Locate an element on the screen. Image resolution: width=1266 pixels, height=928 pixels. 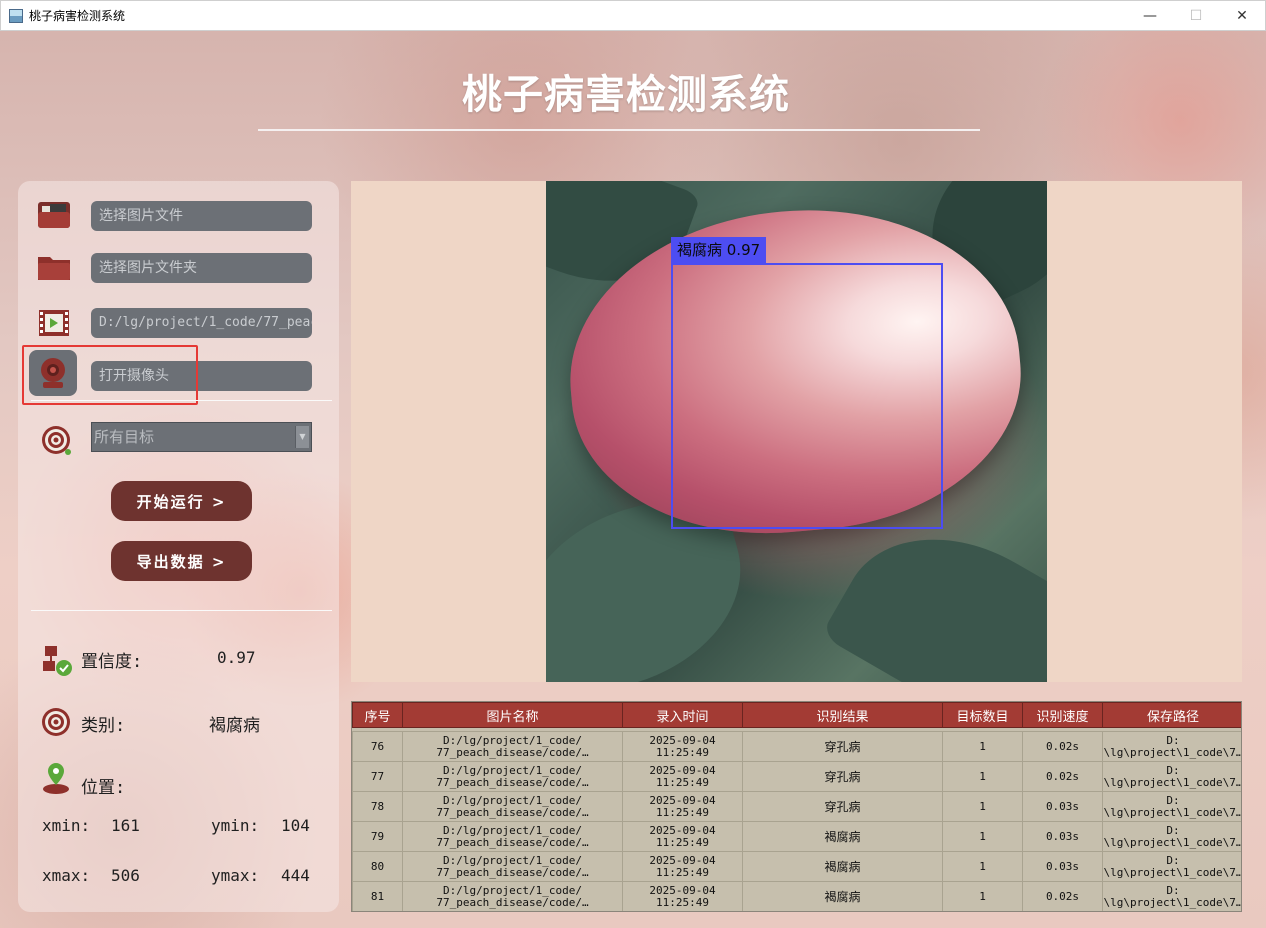
folder-icon is located at coordinates (54, 267).